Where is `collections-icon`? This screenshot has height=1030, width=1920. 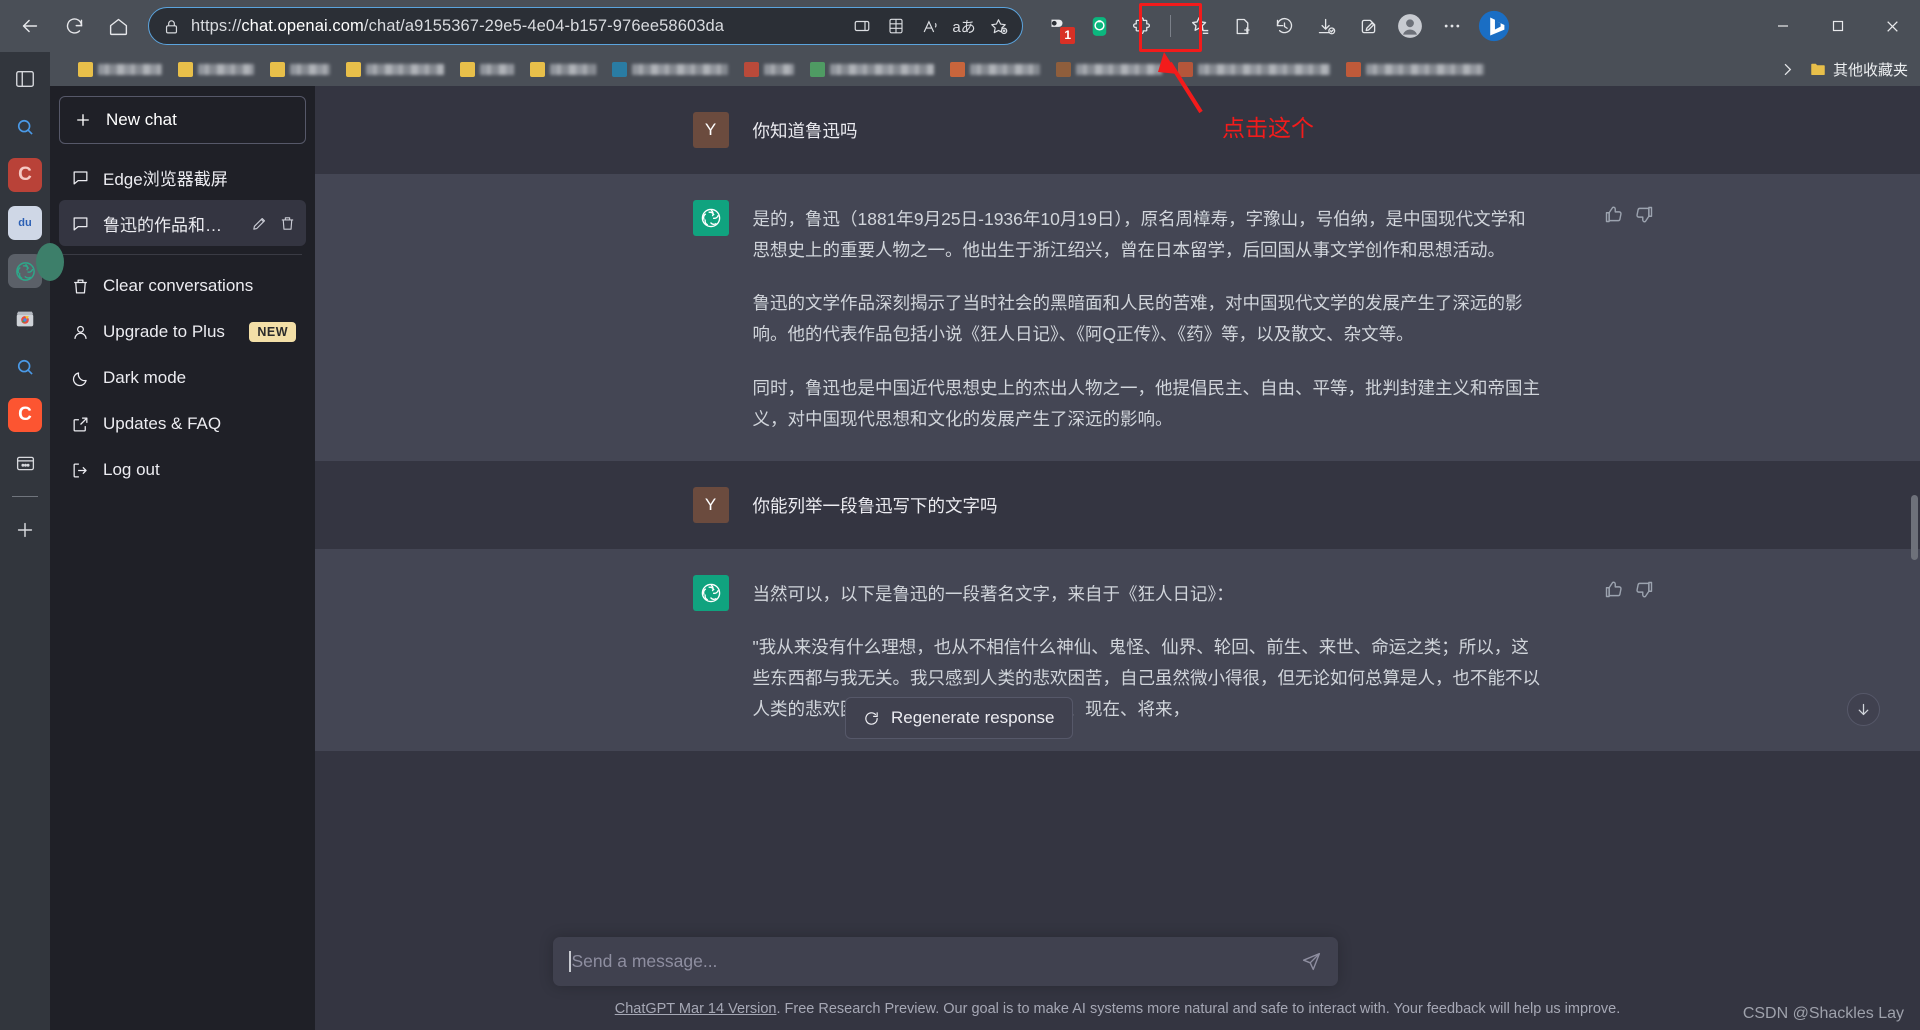 collections-icon is located at coordinates (1242, 26).